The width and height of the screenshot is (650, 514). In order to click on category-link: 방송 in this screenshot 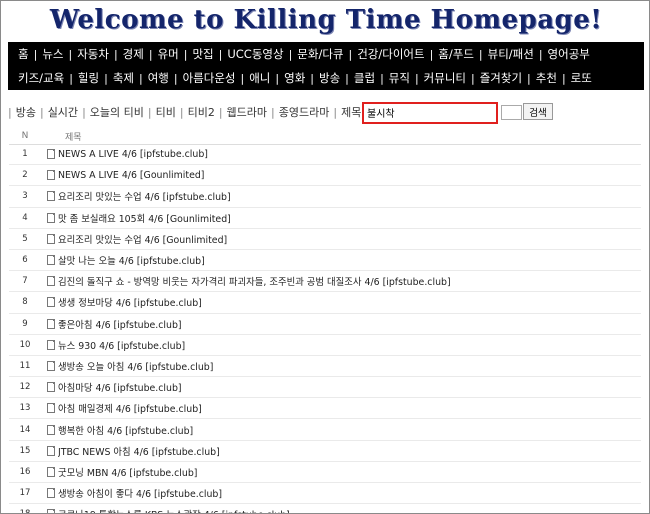, I will do `click(26, 112)`.